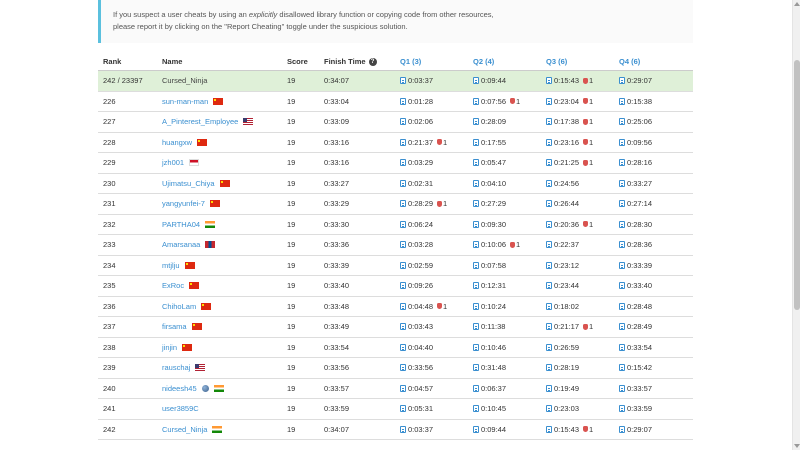  I want to click on user-link: ExRoc, so click(173, 285).